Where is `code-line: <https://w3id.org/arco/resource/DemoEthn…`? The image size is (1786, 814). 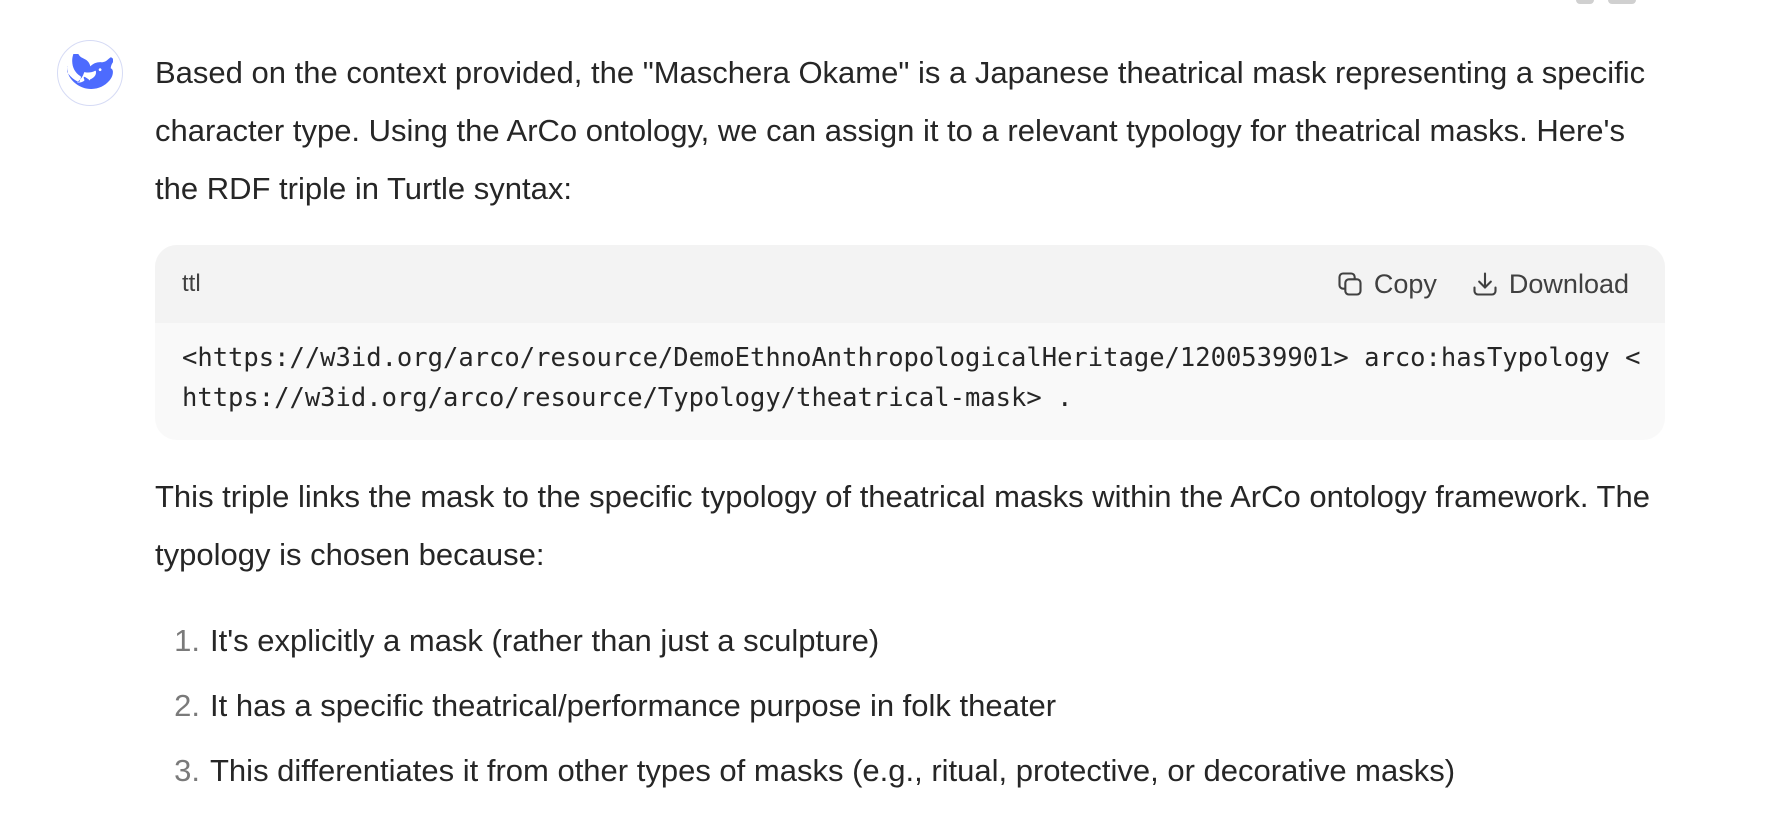 code-line: <https://w3id.org/arco/resource/DemoEthn… is located at coordinates (911, 358).